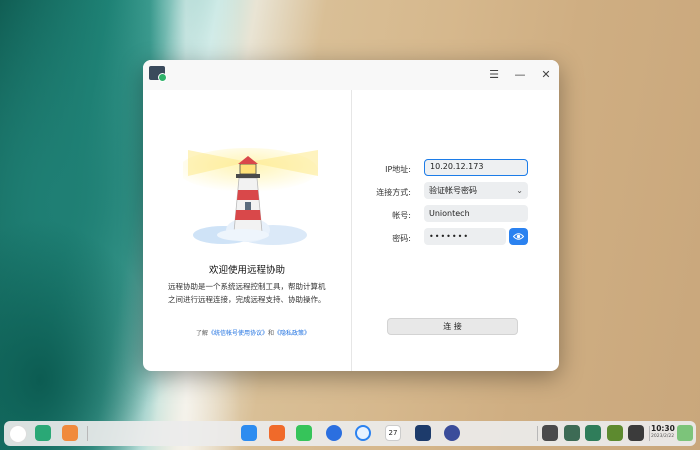  What do you see at coordinates (593, 433) in the screenshot?
I see `wifi-icon` at bounding box center [593, 433].